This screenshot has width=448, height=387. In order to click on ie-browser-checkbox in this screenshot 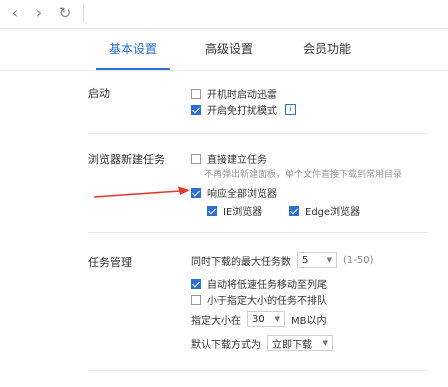, I will do `click(212, 210)`.